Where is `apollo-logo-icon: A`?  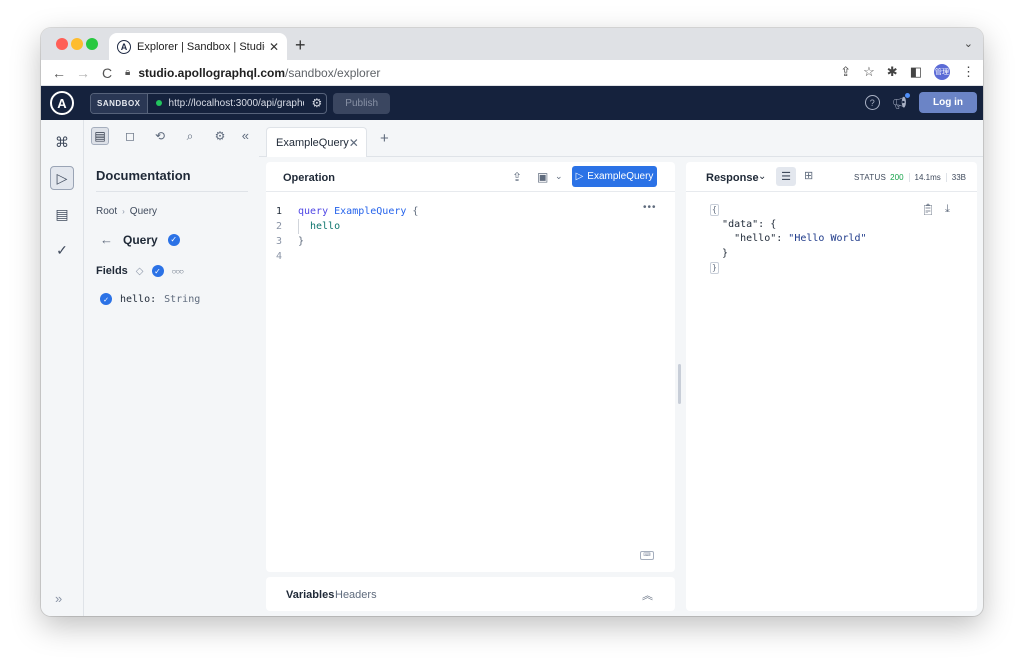
apollo-logo-icon: A is located at coordinates (62, 103).